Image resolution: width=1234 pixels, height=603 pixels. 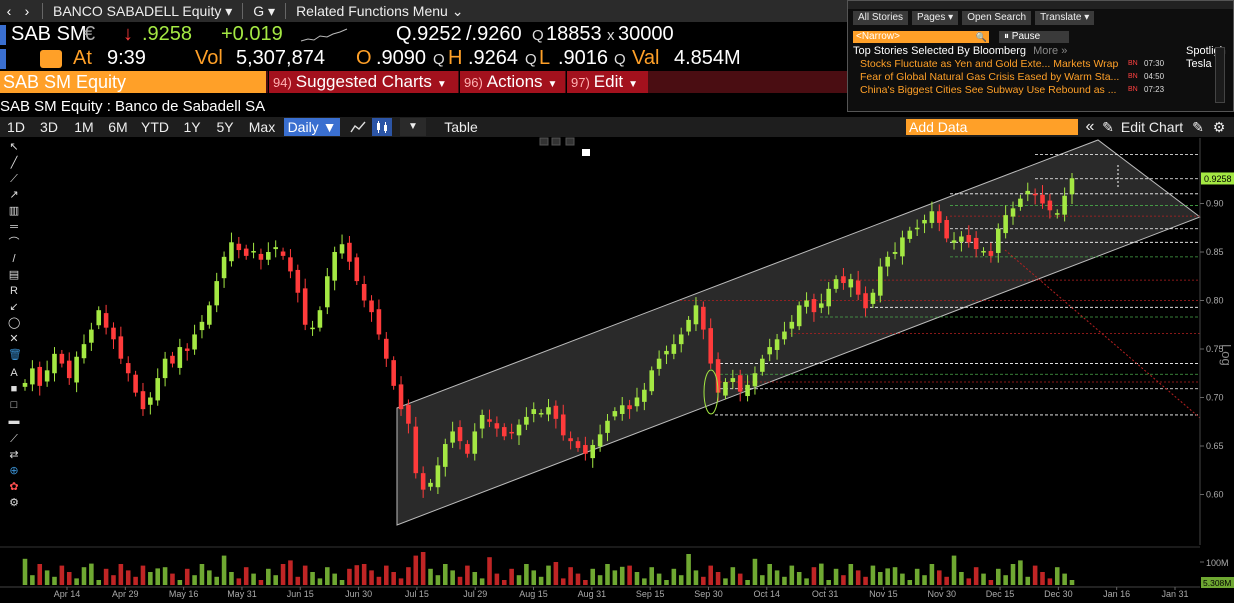 What do you see at coordinates (118, 127) in the screenshot?
I see `range-6m-button: 6M` at bounding box center [118, 127].